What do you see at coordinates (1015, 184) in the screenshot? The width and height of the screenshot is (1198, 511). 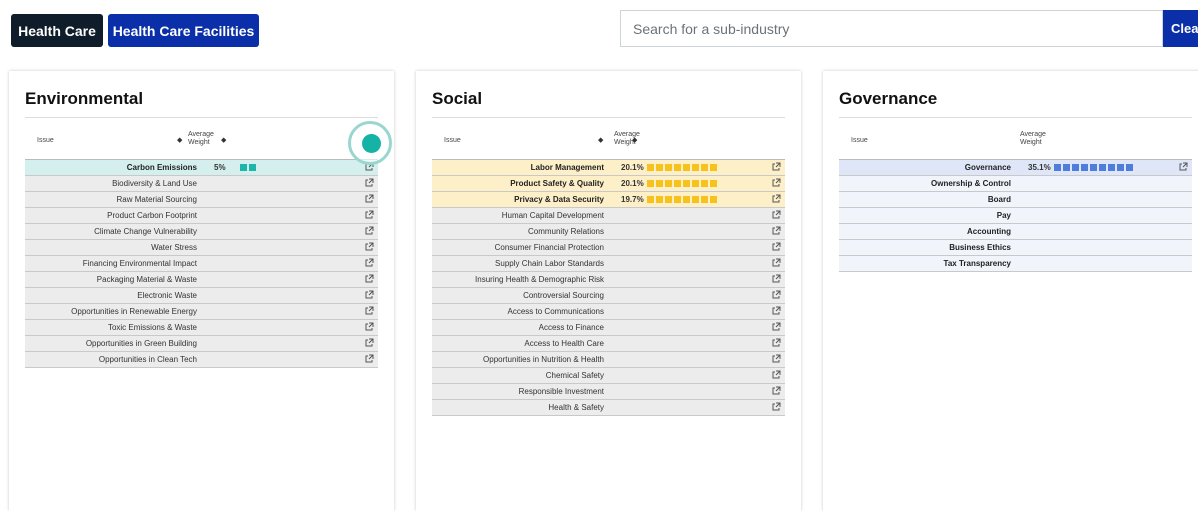 I see `table-row: Ownership & Control` at bounding box center [1015, 184].